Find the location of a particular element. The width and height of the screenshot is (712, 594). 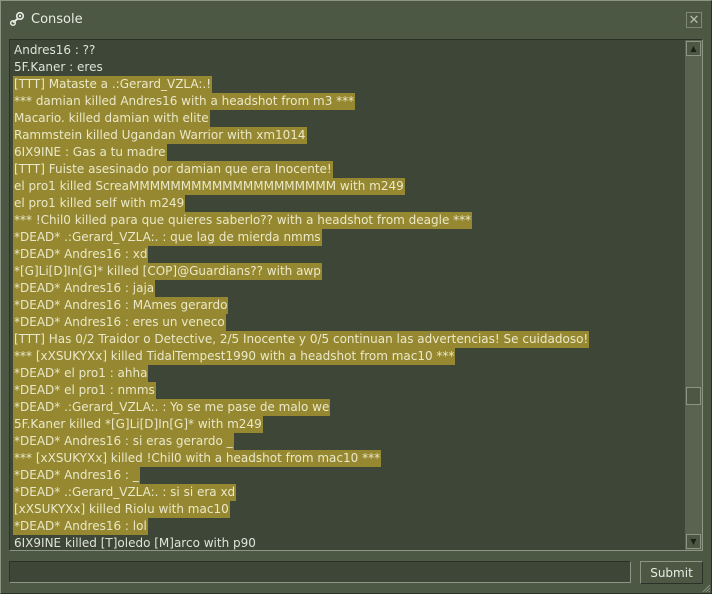

console-line-text: *DEAD* Andres16 : si eras gerardo _ is located at coordinates (123, 441).